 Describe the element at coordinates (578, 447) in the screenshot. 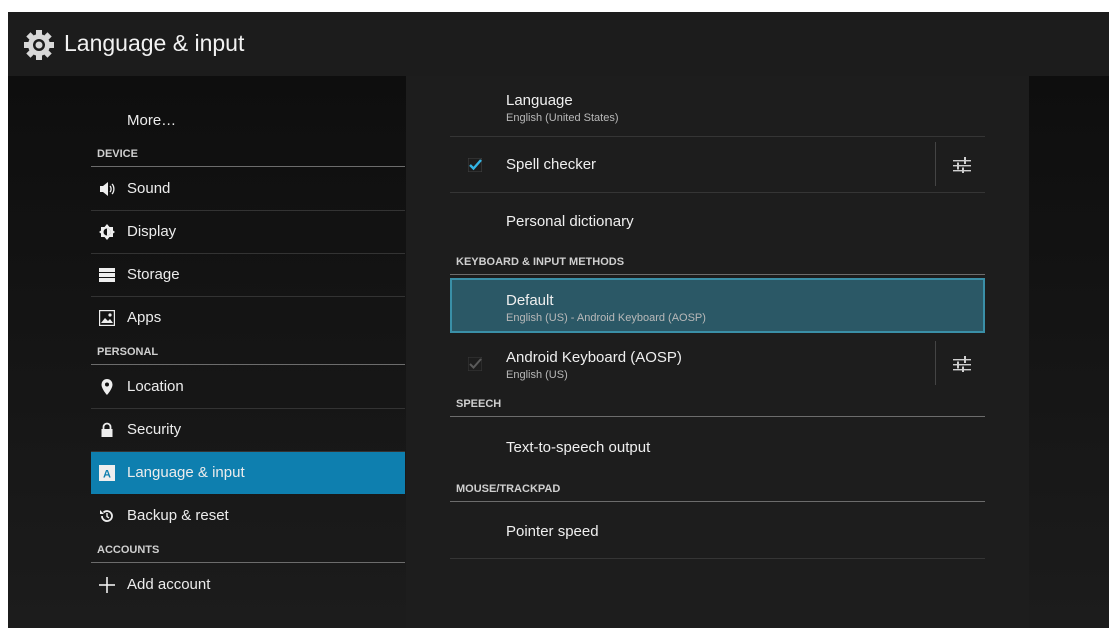

I see `pref-title: Text-to-speech output` at that location.